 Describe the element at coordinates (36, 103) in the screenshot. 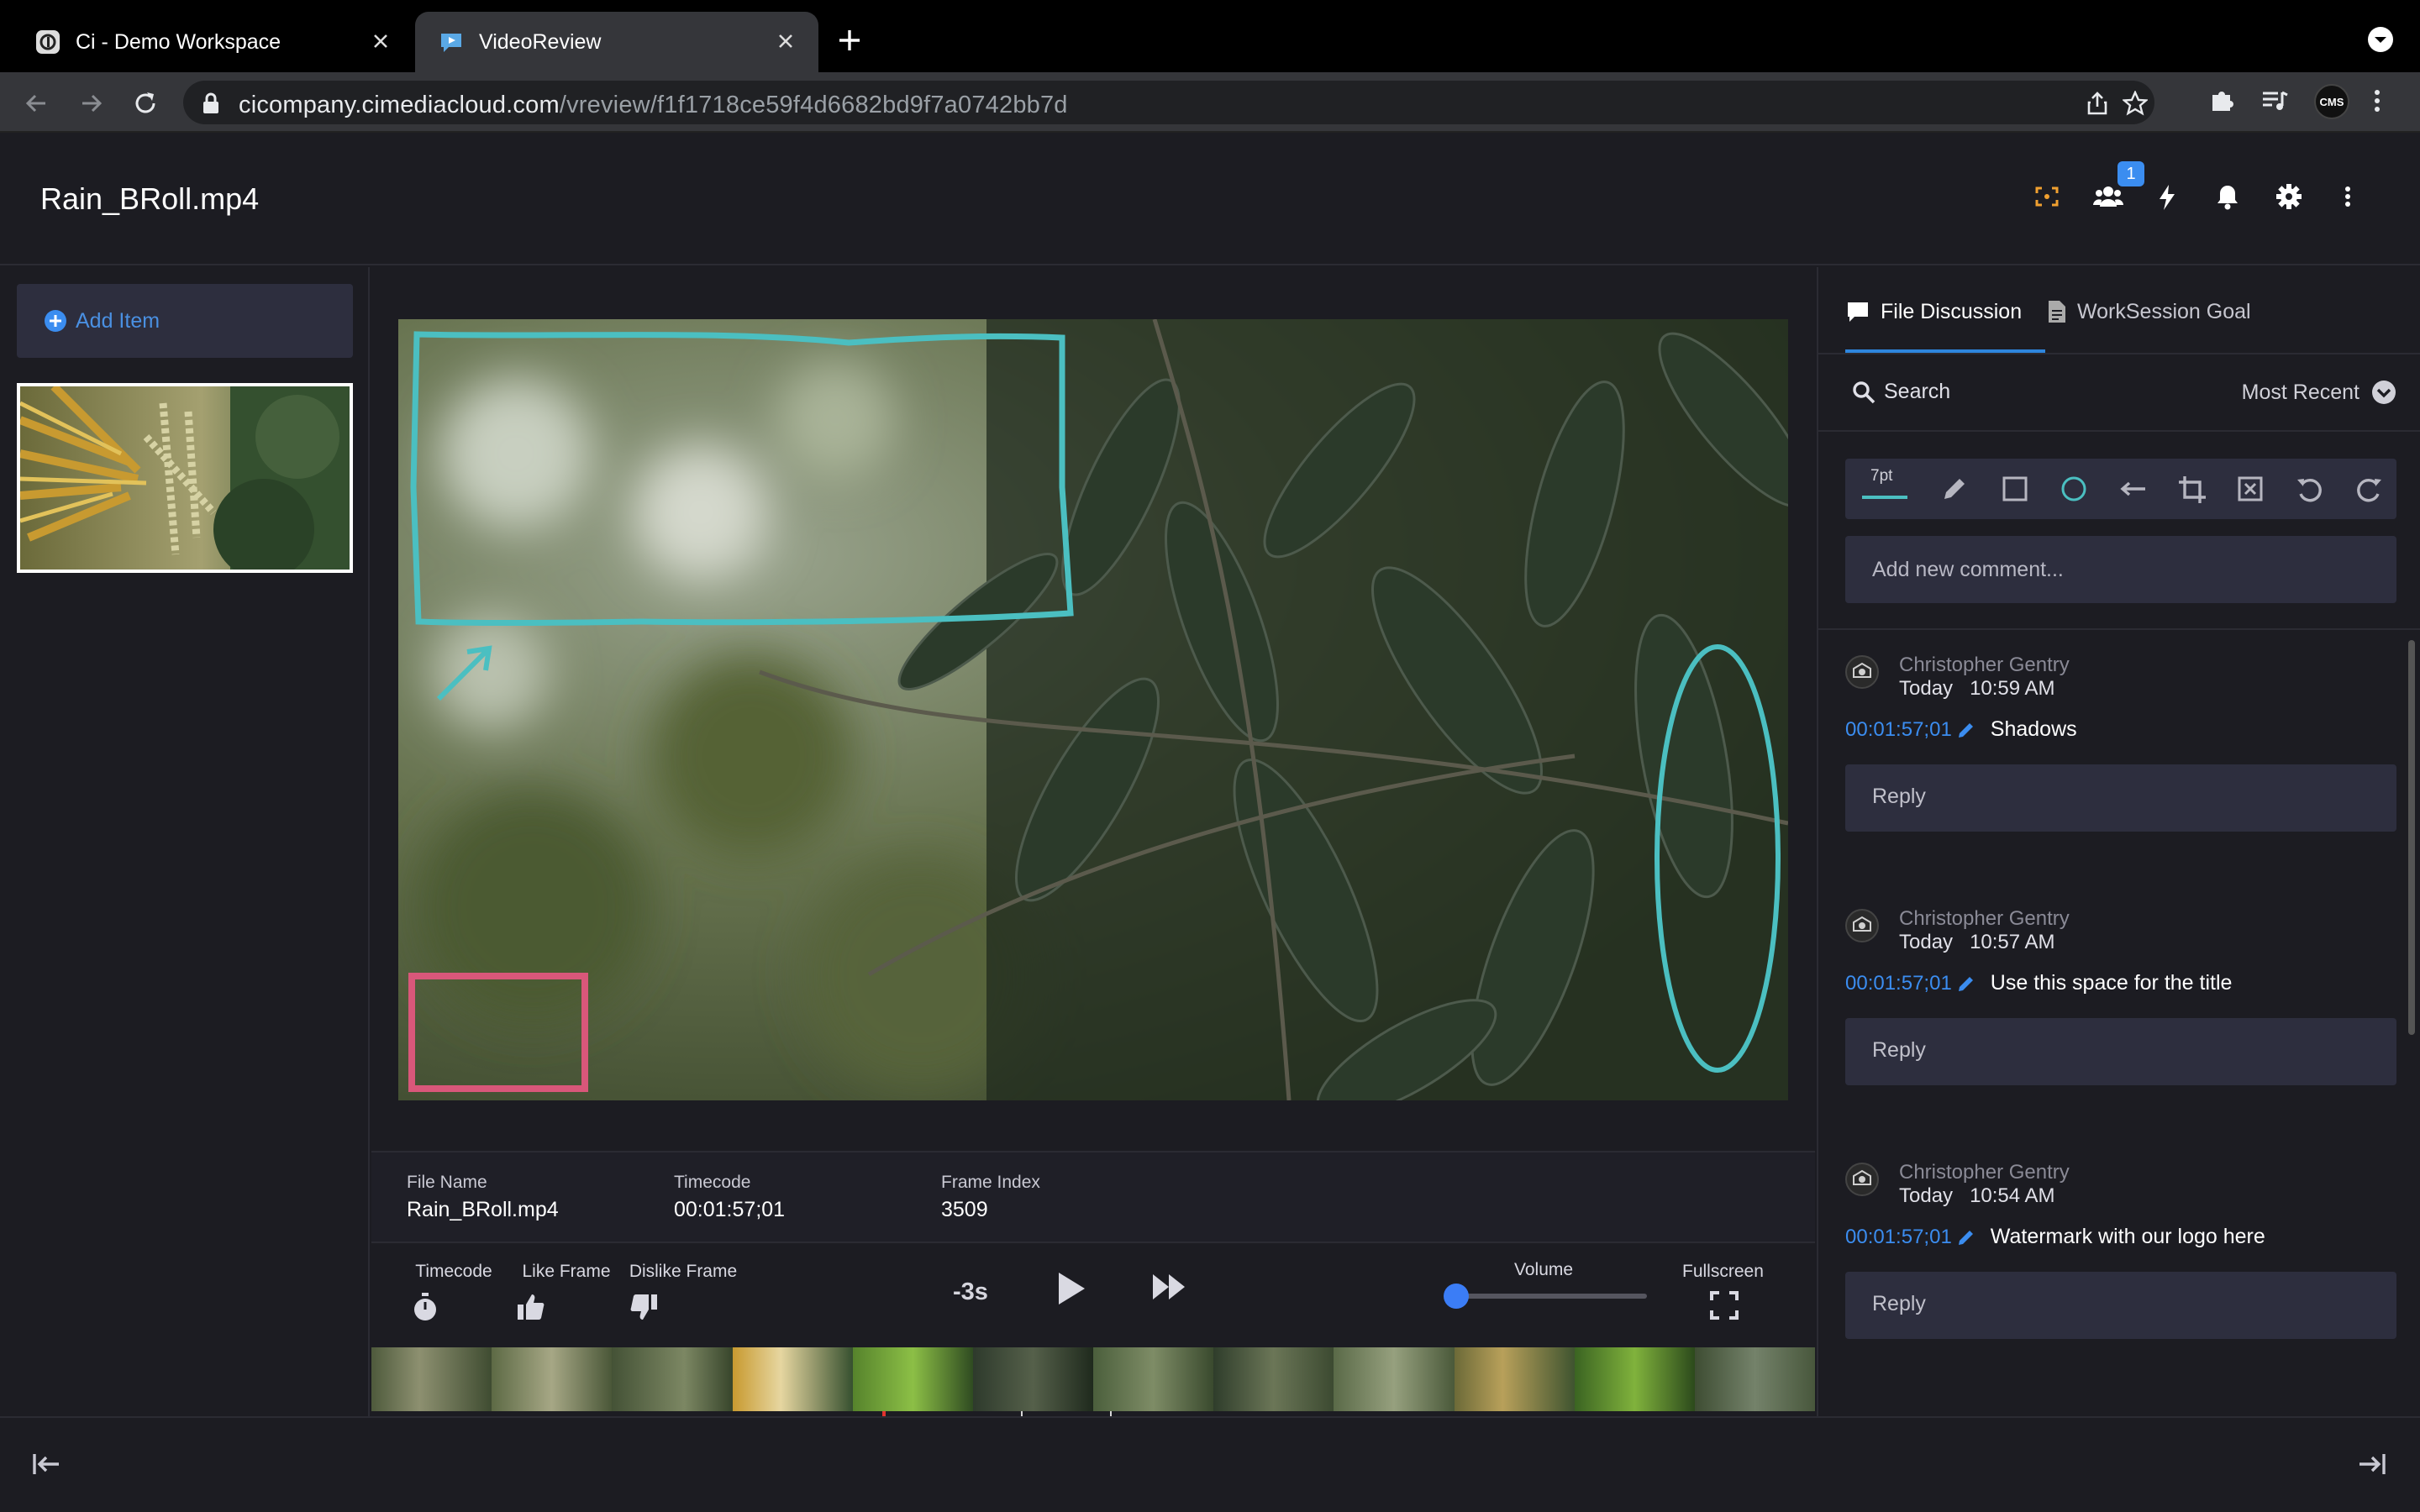

I see `back-arrow-icon` at that location.